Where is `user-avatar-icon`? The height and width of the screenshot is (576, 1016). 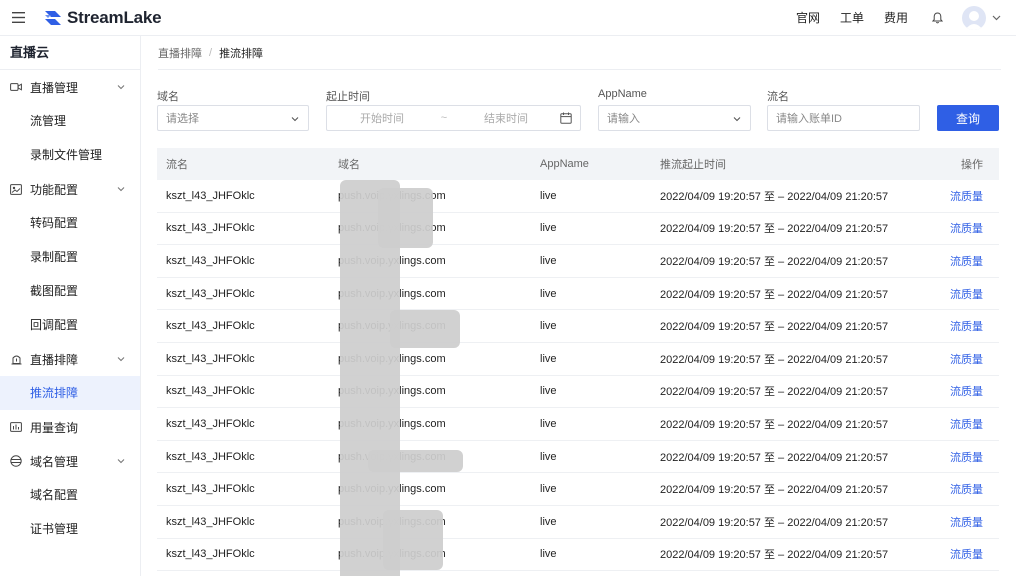 user-avatar-icon is located at coordinates (974, 20).